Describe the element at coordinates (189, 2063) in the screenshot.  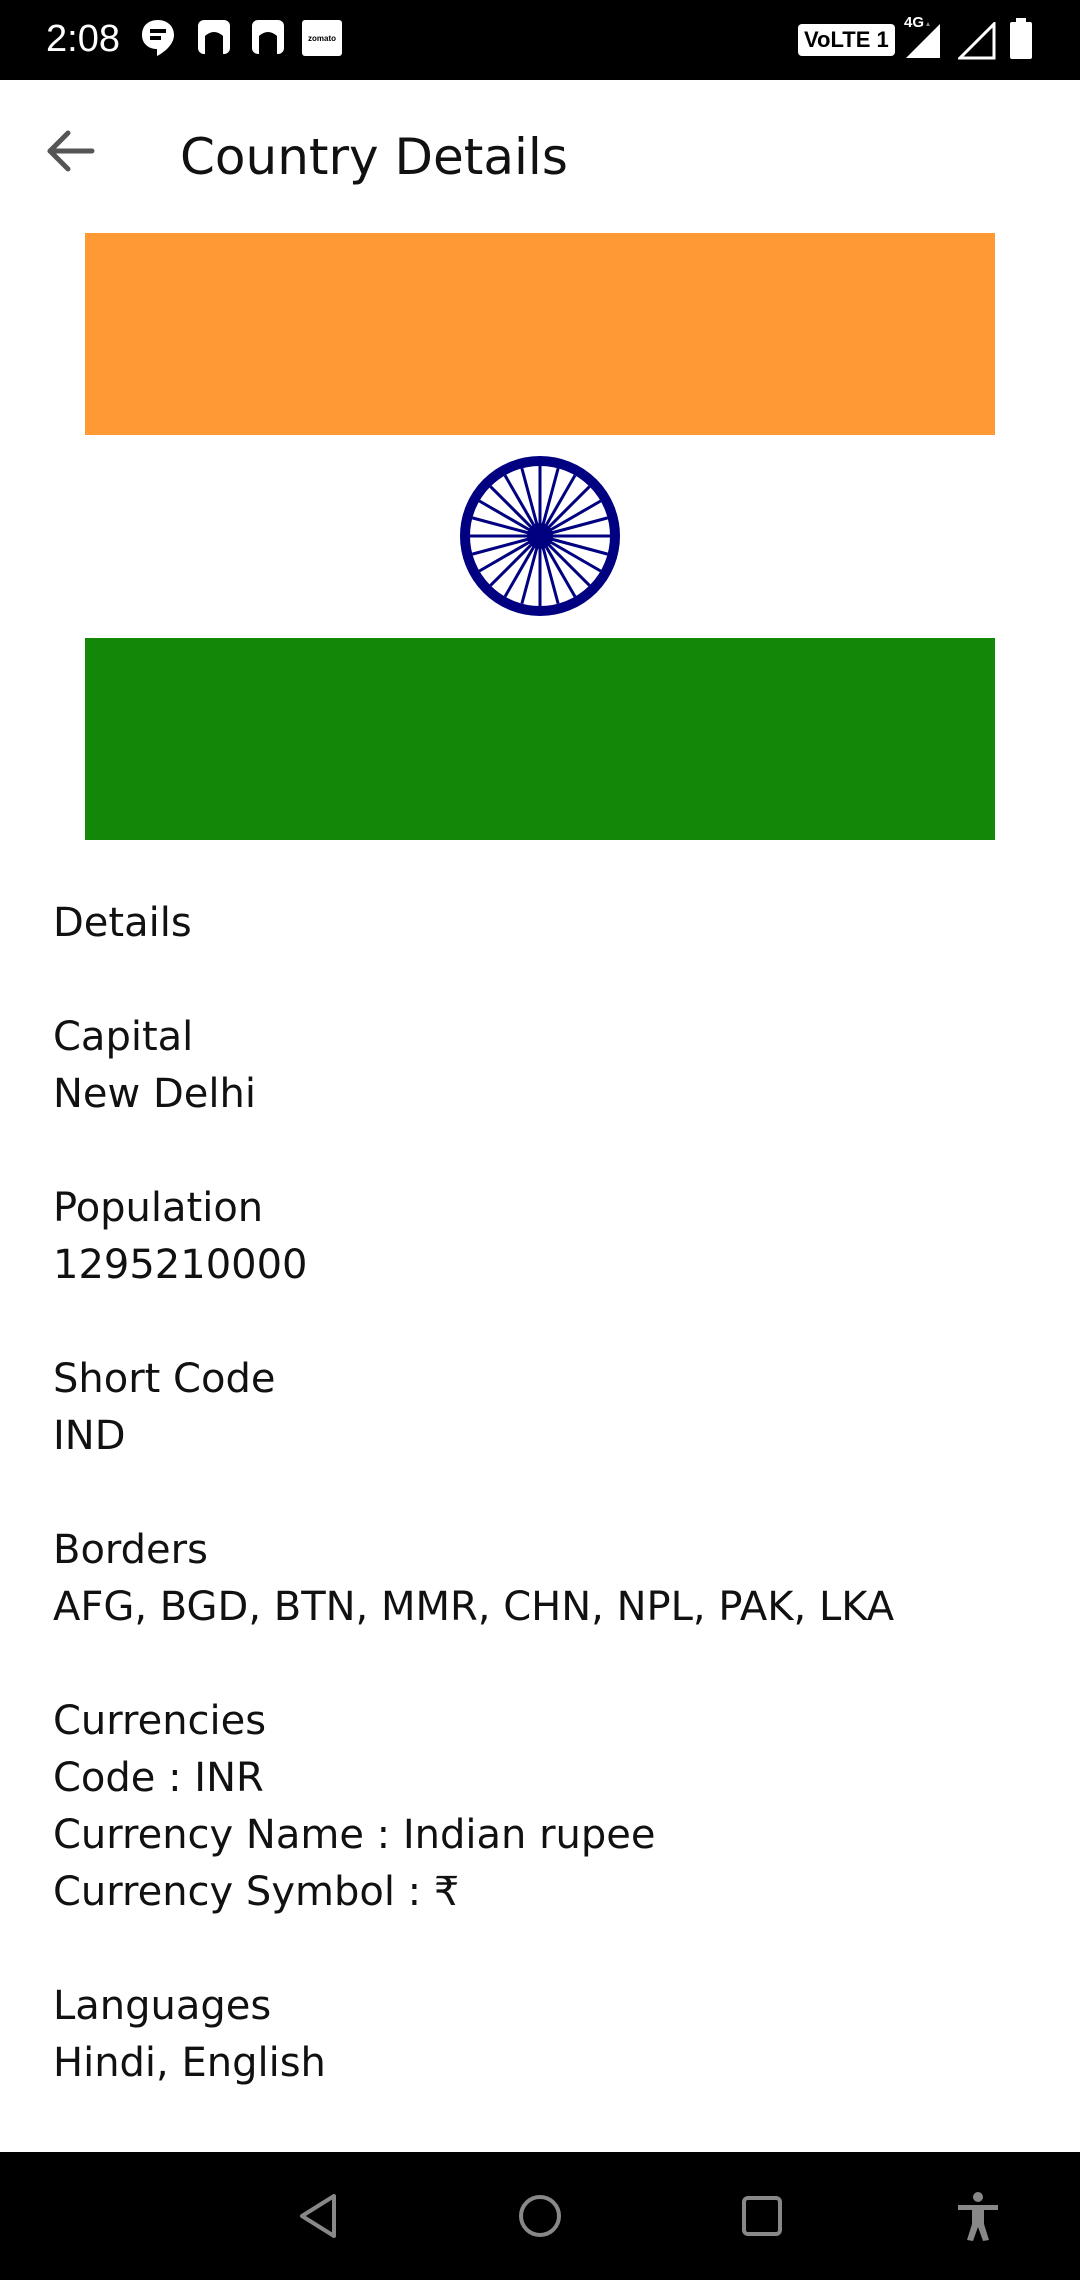
I see `languages-value: Hindi, English` at that location.